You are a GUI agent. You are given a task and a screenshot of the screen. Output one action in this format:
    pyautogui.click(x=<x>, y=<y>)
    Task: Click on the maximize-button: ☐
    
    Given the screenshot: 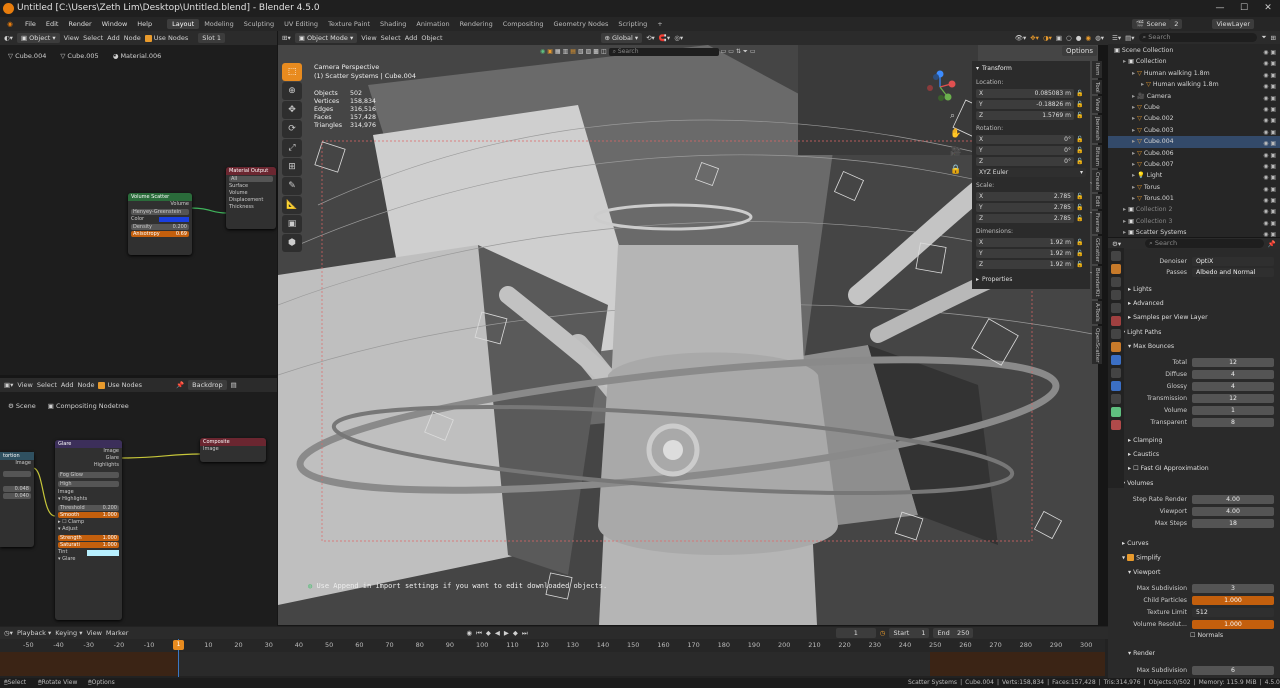 What is the action you would take?
    pyautogui.click(x=1244, y=8)
    